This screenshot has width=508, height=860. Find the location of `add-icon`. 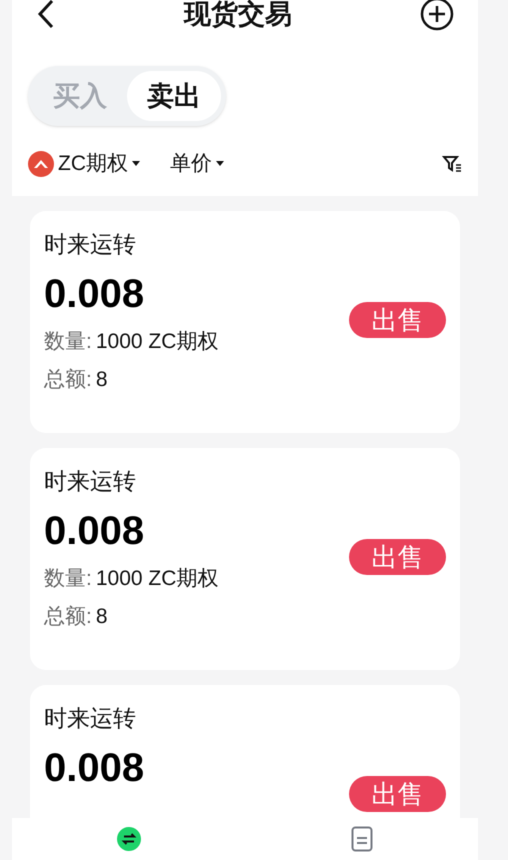

add-icon is located at coordinates (437, 15).